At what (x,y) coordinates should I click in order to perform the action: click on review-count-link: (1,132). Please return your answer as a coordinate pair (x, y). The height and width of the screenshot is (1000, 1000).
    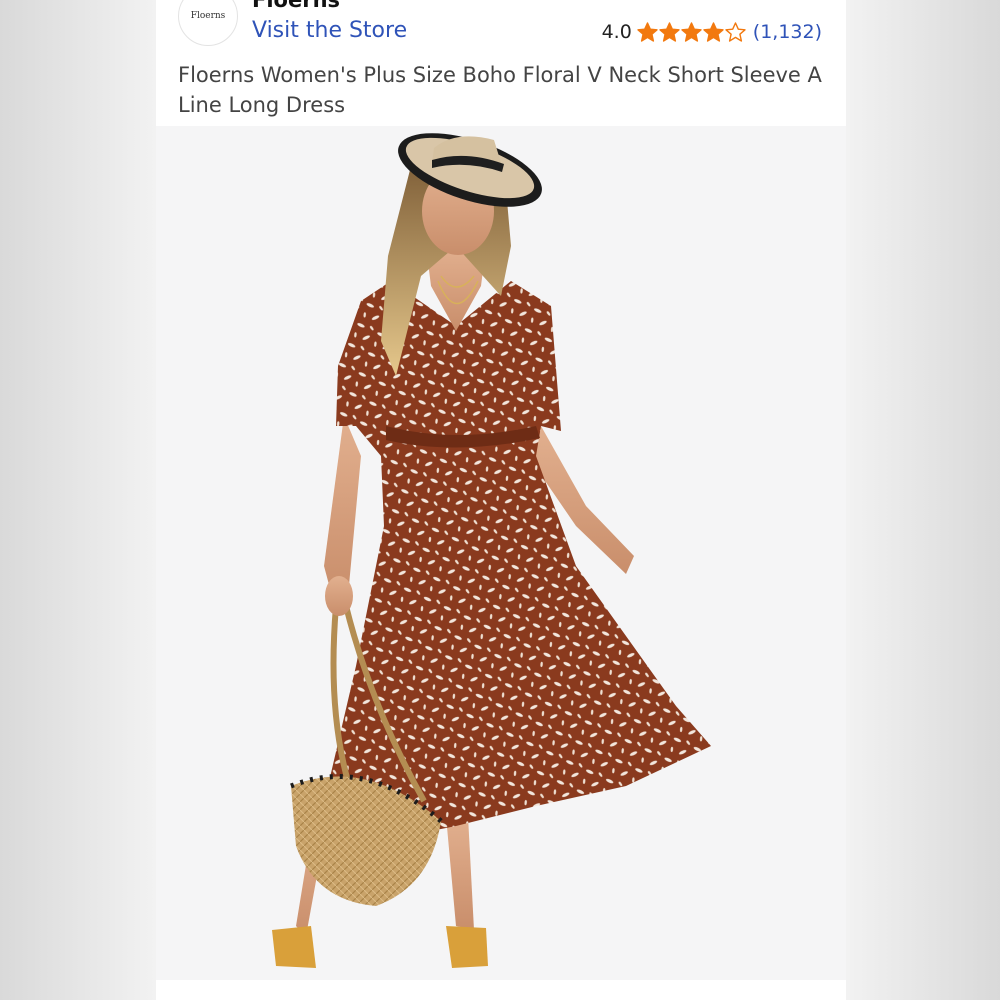
    Looking at the image, I should click on (787, 32).